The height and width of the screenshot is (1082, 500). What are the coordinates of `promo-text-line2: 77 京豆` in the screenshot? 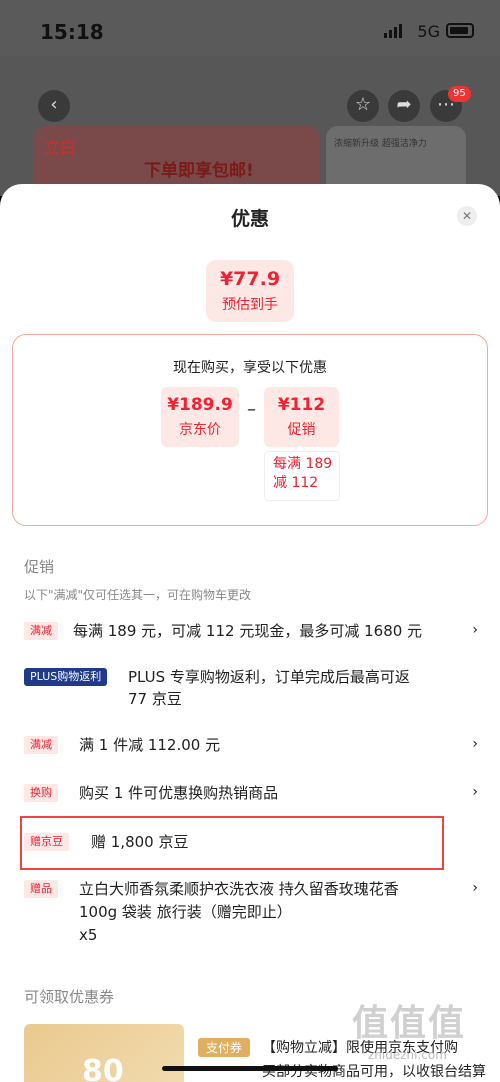 It's located at (155, 699).